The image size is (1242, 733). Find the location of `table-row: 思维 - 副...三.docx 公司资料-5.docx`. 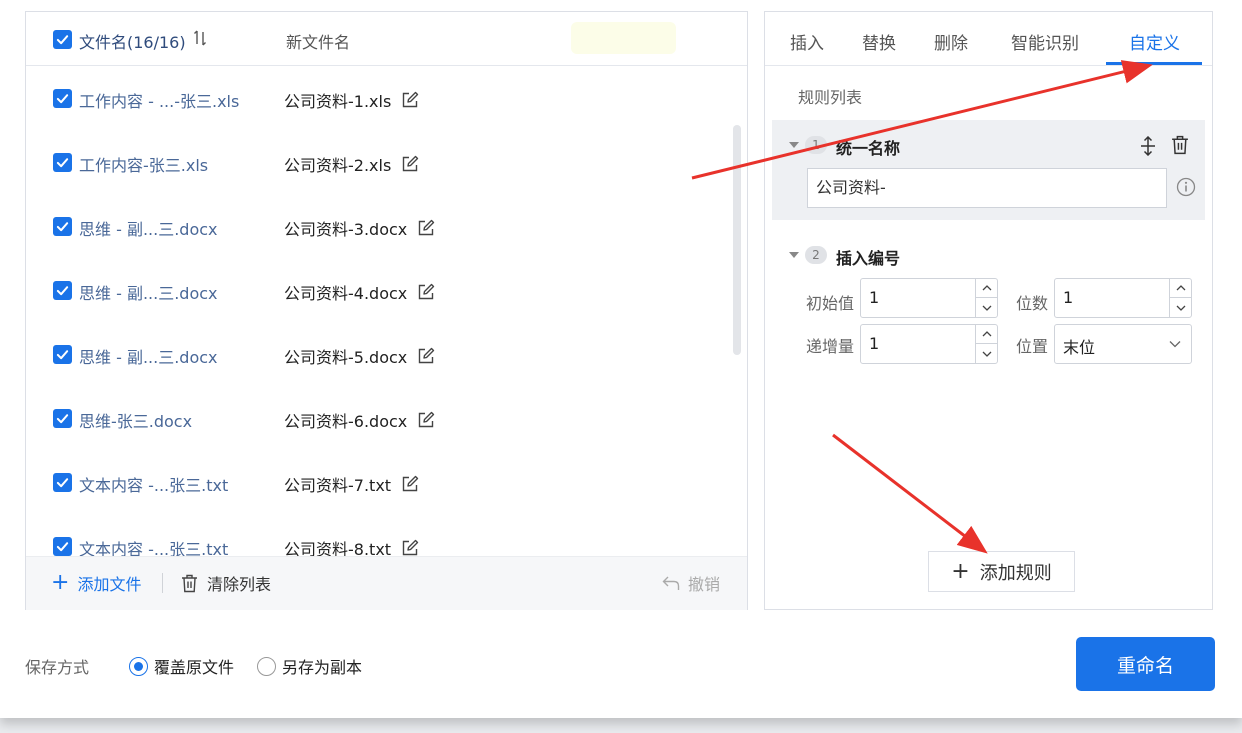

table-row: 思维 - 副...三.docx 公司资料-5.docx is located at coordinates (376, 355).